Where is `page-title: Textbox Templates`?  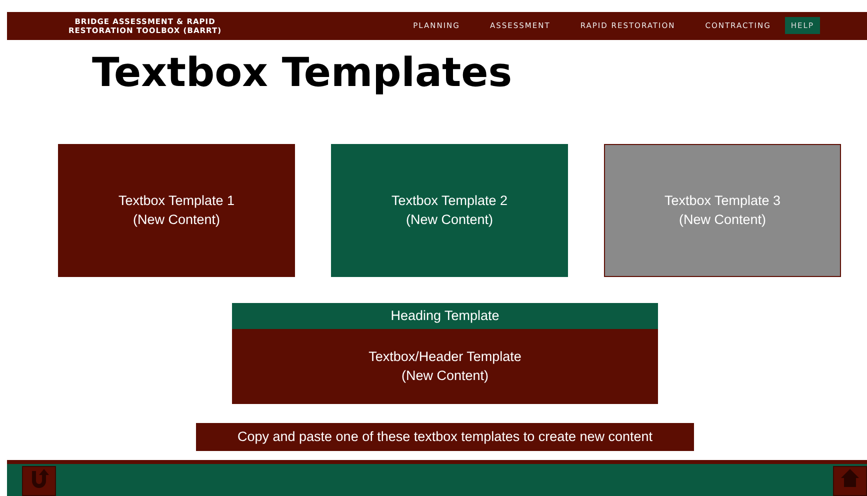 page-title: Textbox Templates is located at coordinates (303, 73).